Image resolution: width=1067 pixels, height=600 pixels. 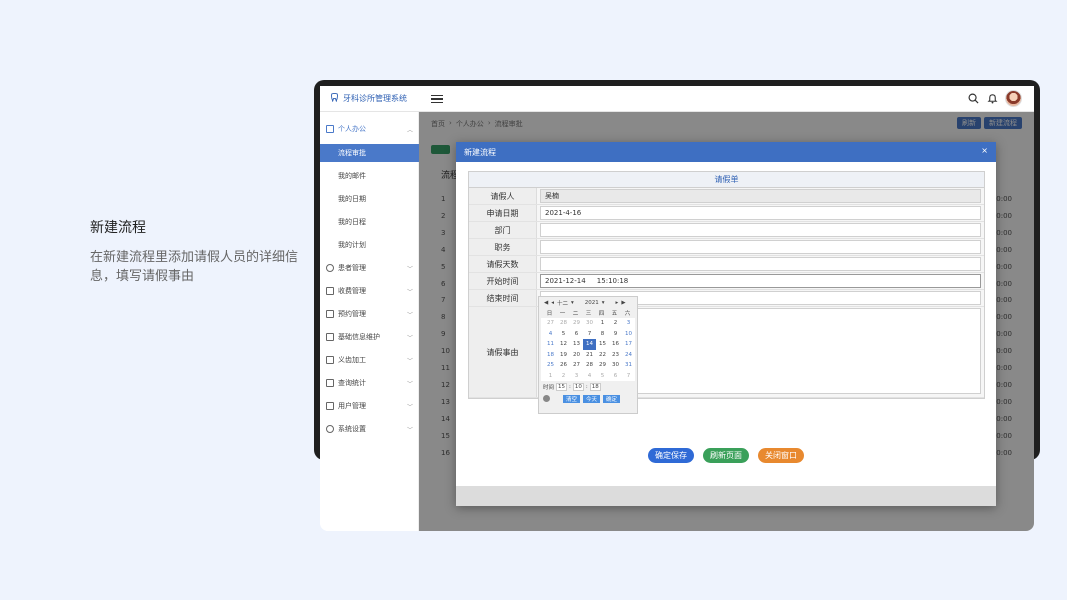 I want to click on day-cell: 25, so click(x=550, y=365).